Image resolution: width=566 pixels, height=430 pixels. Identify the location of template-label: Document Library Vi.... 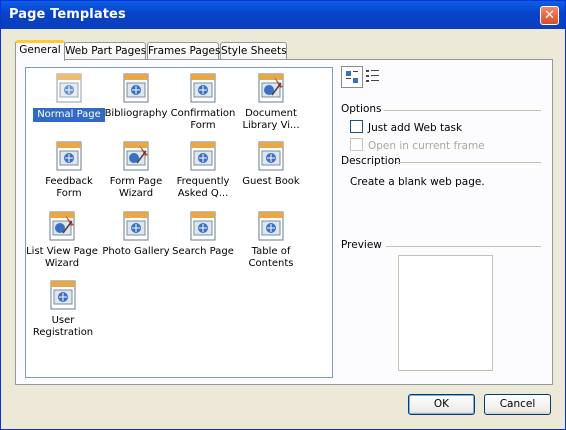
(271, 119).